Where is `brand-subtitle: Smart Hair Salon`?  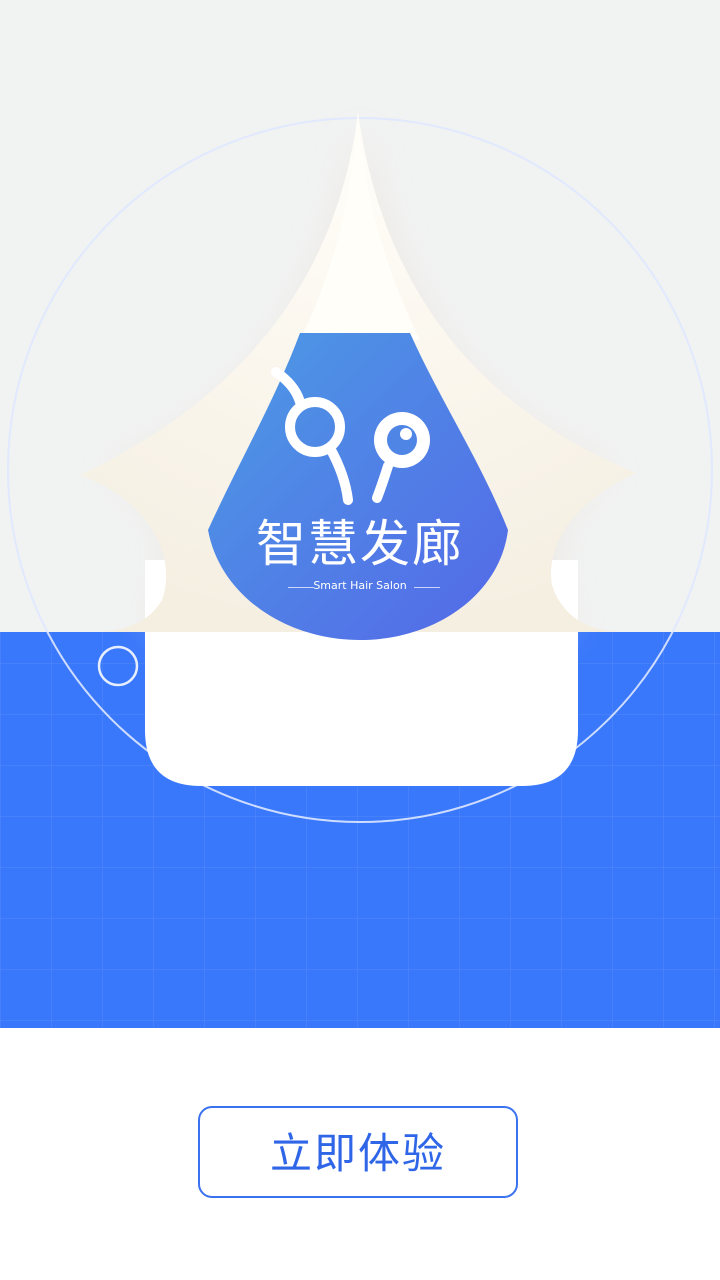
brand-subtitle: Smart Hair Salon is located at coordinates (360, 585).